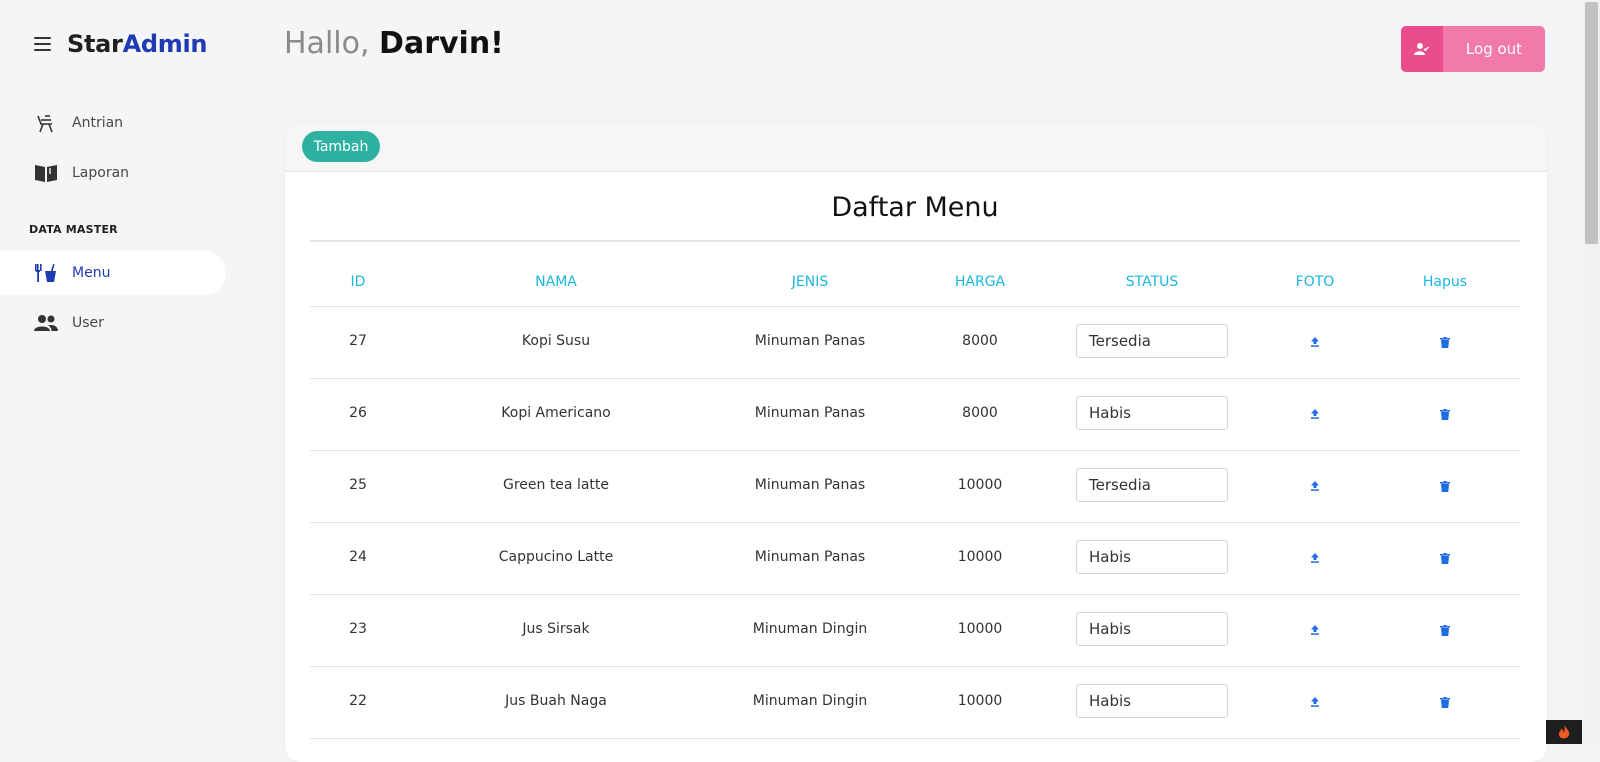 The image size is (1600, 762). I want to click on sidebar-item-antrian: Antrian, so click(113, 123).